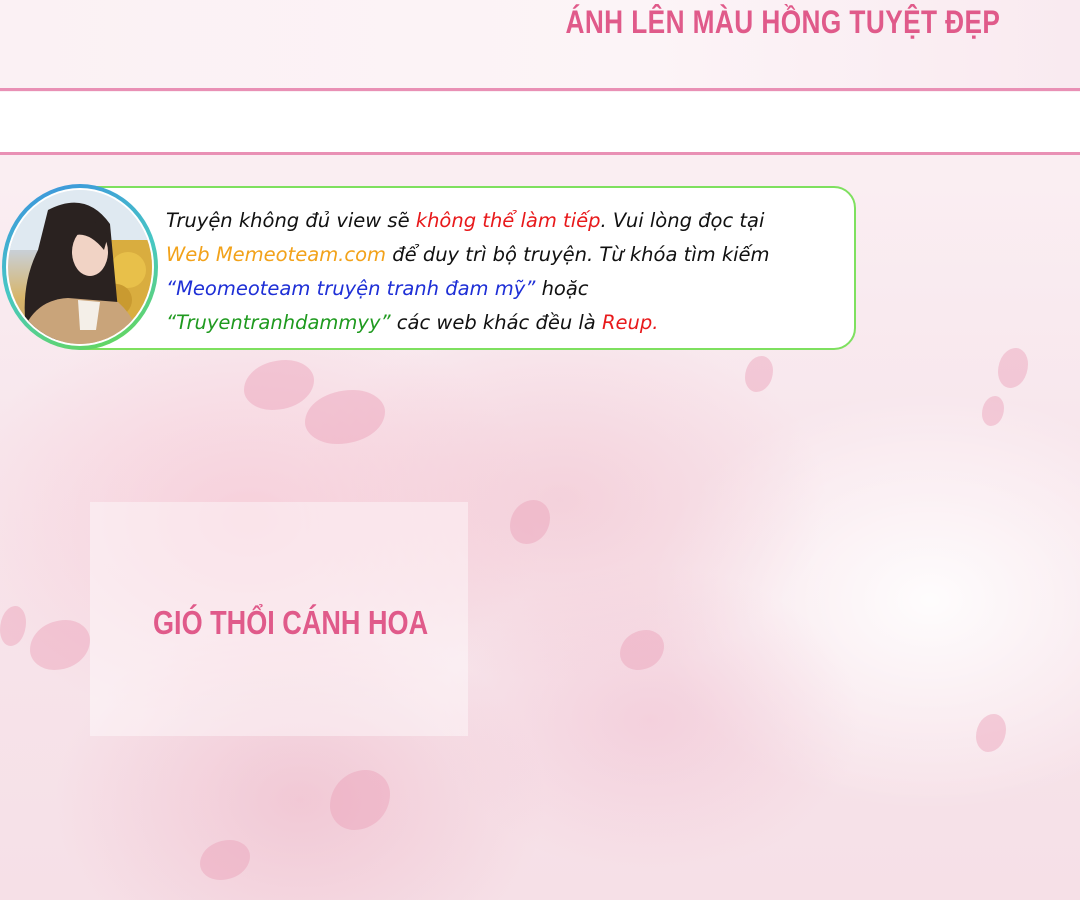  Describe the element at coordinates (655, 322) in the screenshot. I see `notice-text-span: .` at that location.